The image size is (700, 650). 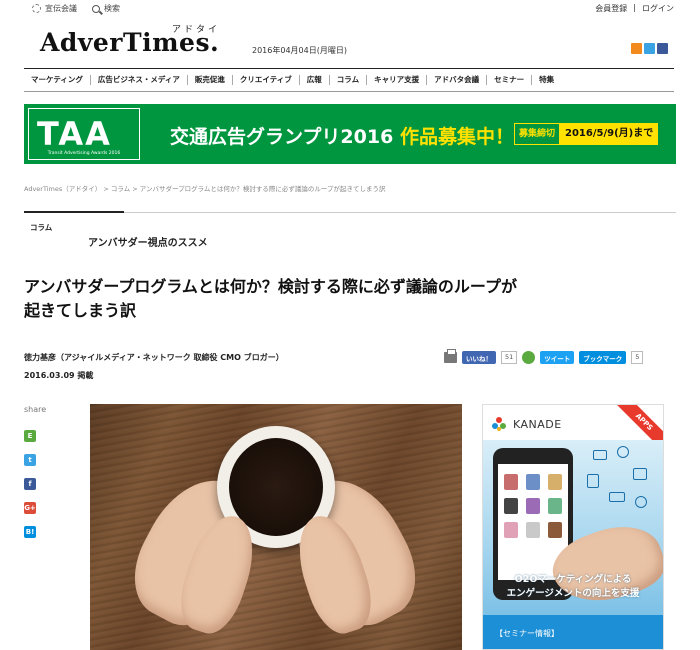 I want to click on clock-icon, so click(x=623, y=452).